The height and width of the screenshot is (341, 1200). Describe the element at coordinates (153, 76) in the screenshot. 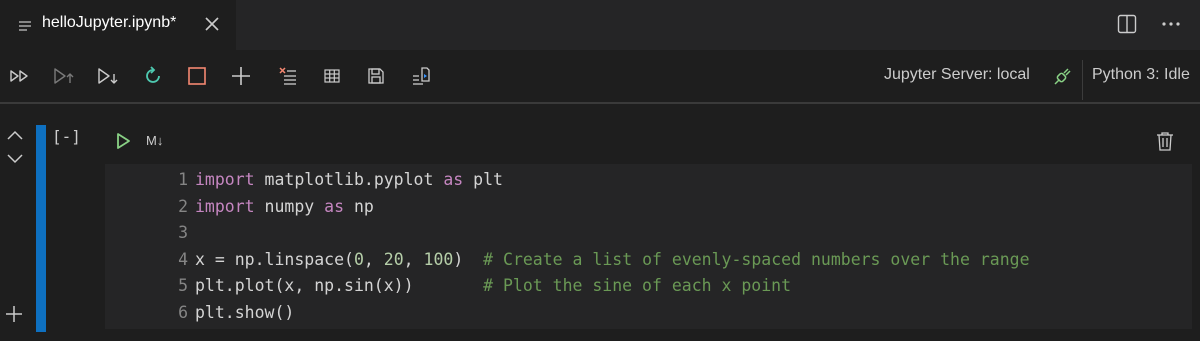

I see `restart-kernel-icon` at that location.